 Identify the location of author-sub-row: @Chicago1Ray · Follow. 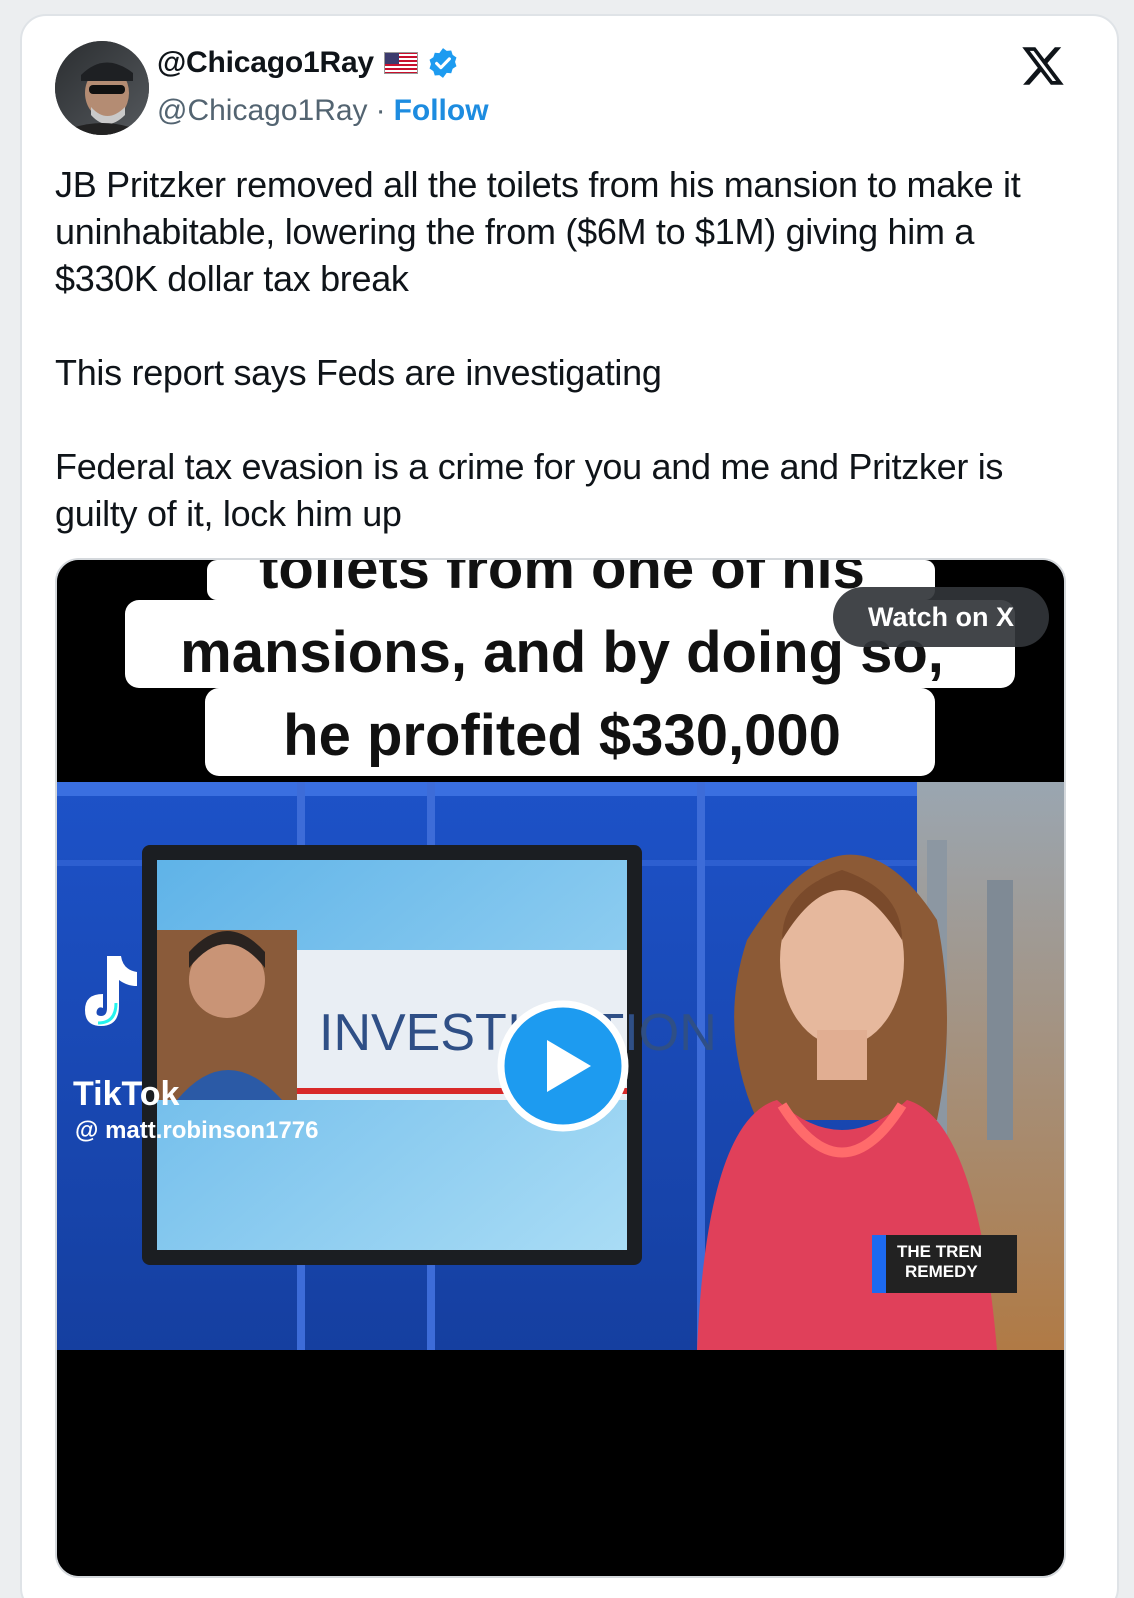
(323, 111).